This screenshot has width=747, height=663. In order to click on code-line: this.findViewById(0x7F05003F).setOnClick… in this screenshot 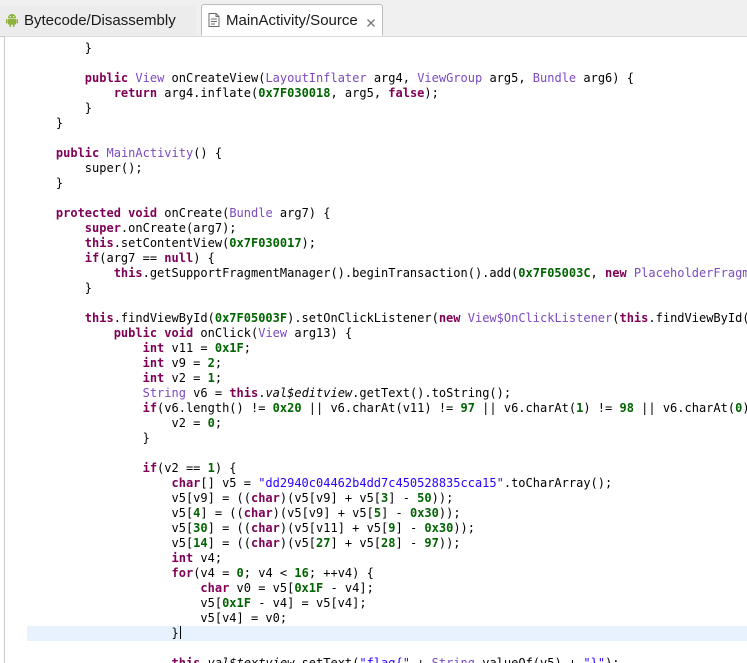, I will do `click(387, 318)`.